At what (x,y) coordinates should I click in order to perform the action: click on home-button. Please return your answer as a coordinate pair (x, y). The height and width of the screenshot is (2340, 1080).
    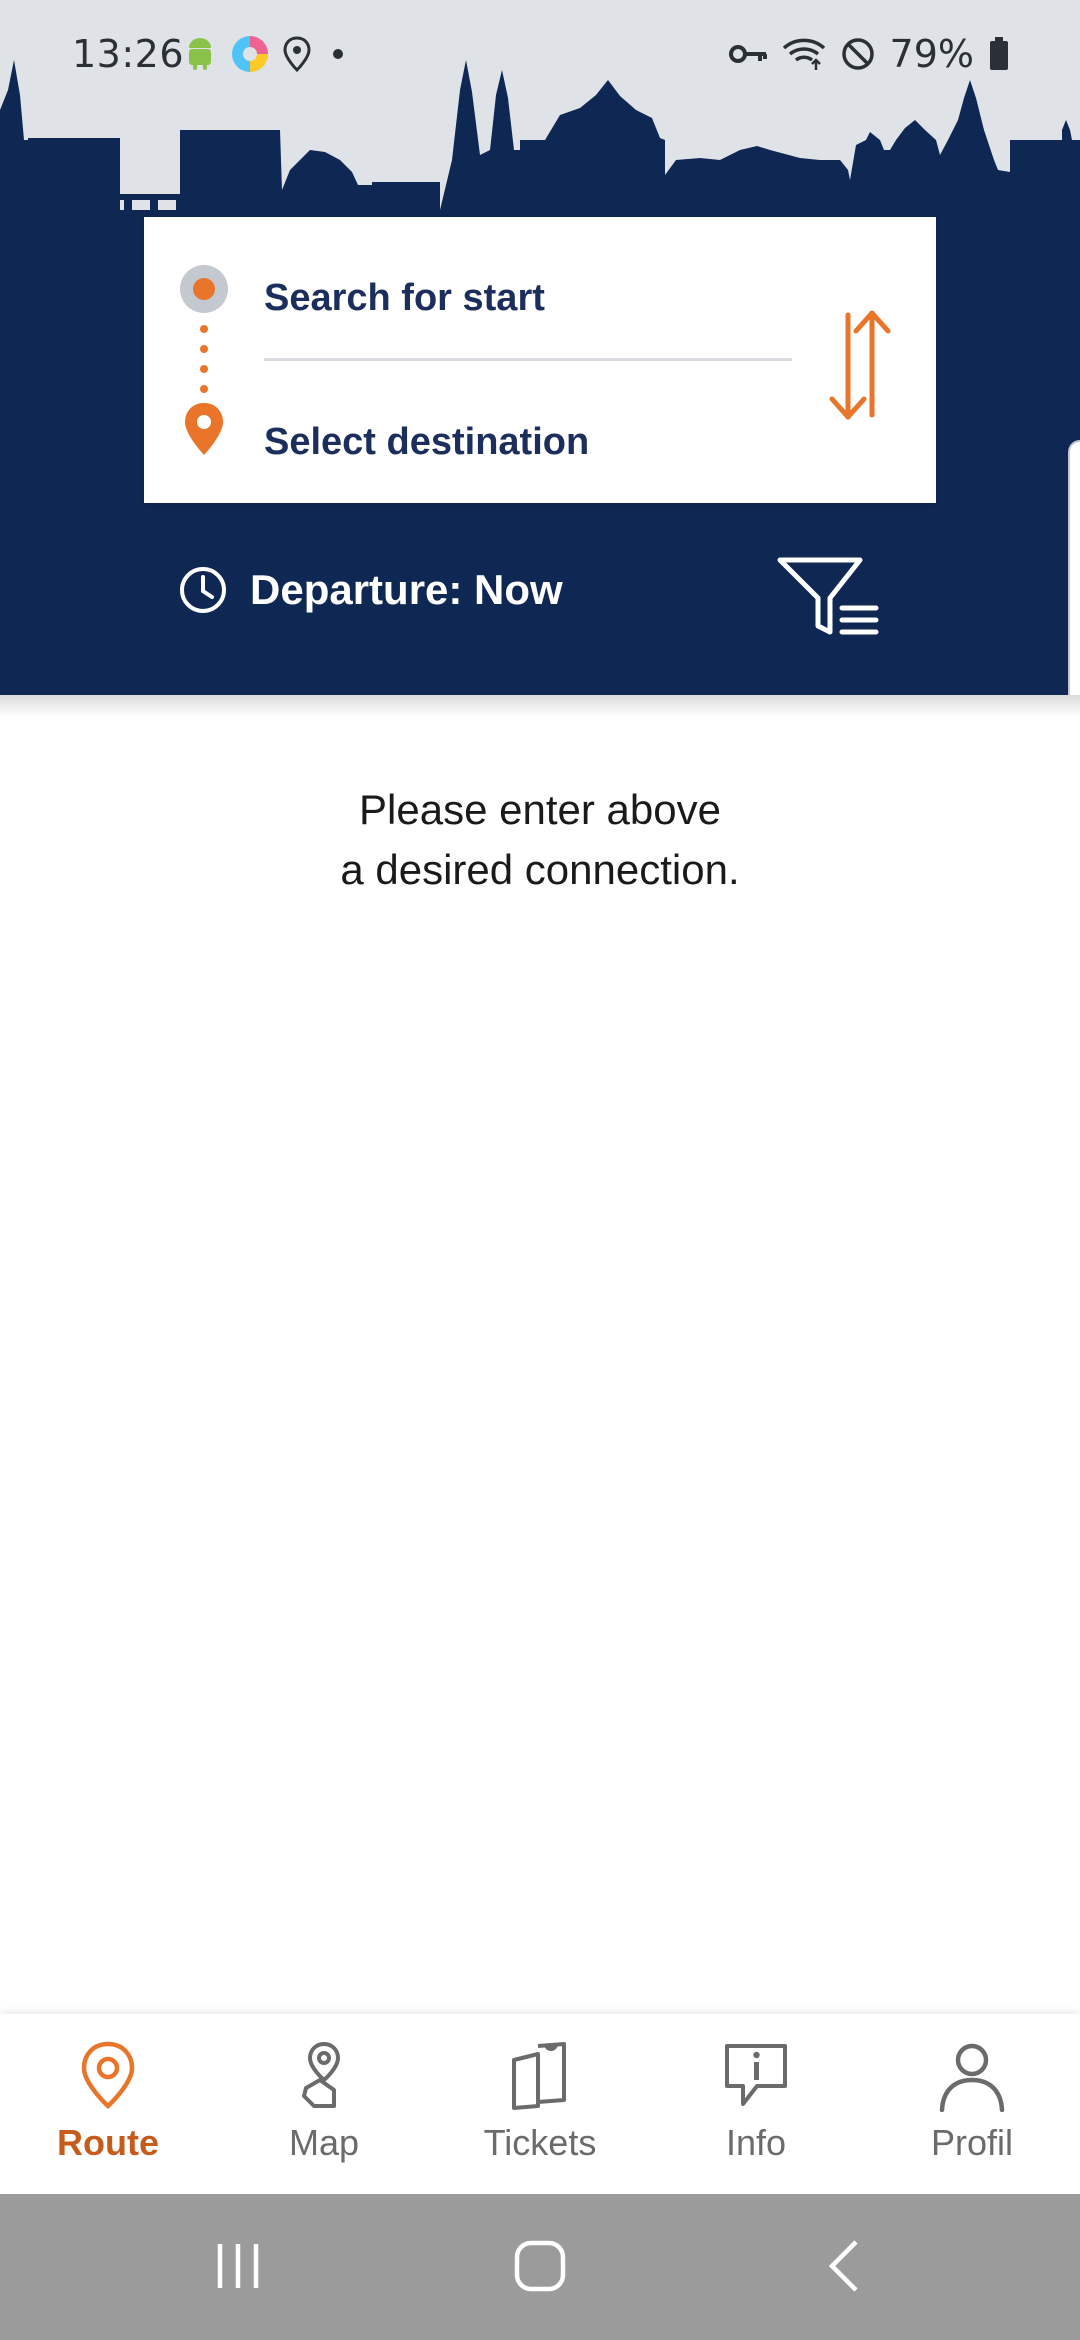
    Looking at the image, I should click on (540, 2266).